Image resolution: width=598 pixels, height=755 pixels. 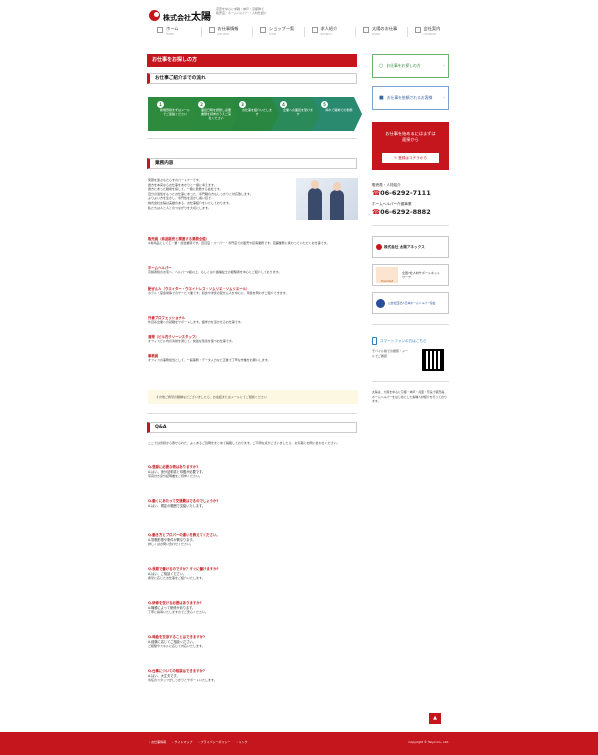 I want to click on qr-code-icon, so click(x=433, y=360).